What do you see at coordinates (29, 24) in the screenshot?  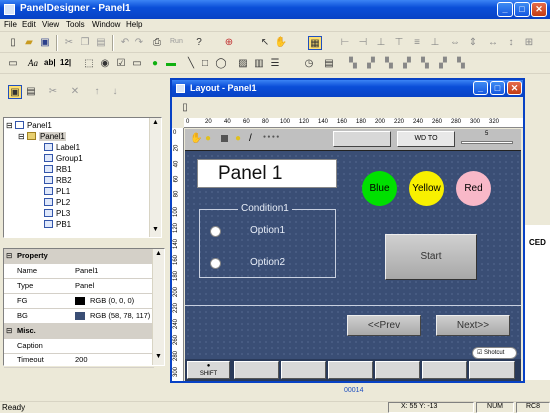 I see `menu-edit: Edit` at bounding box center [29, 24].